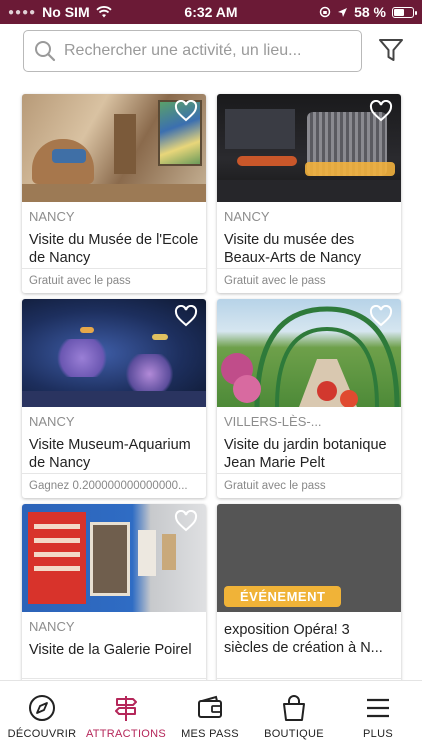 The width and height of the screenshot is (422, 751). Describe the element at coordinates (294, 708) in the screenshot. I see `shopping-bag-icon` at that location.